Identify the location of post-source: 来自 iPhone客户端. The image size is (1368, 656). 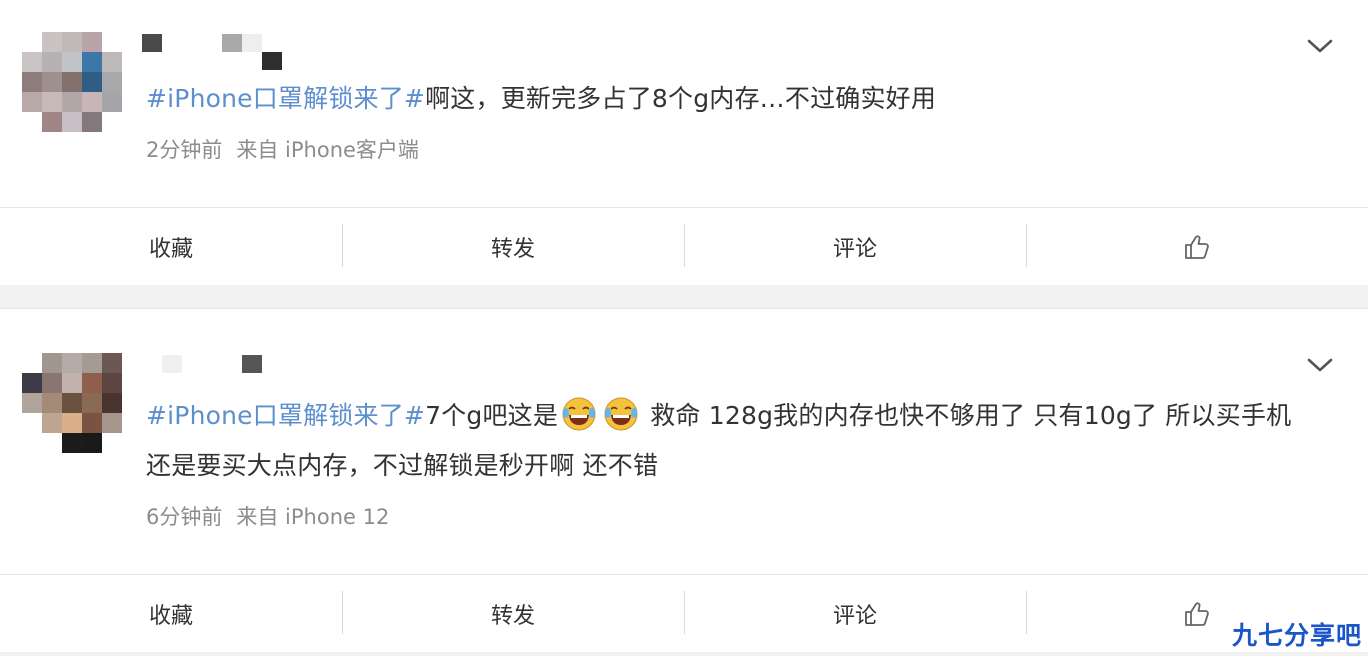
(327, 150).